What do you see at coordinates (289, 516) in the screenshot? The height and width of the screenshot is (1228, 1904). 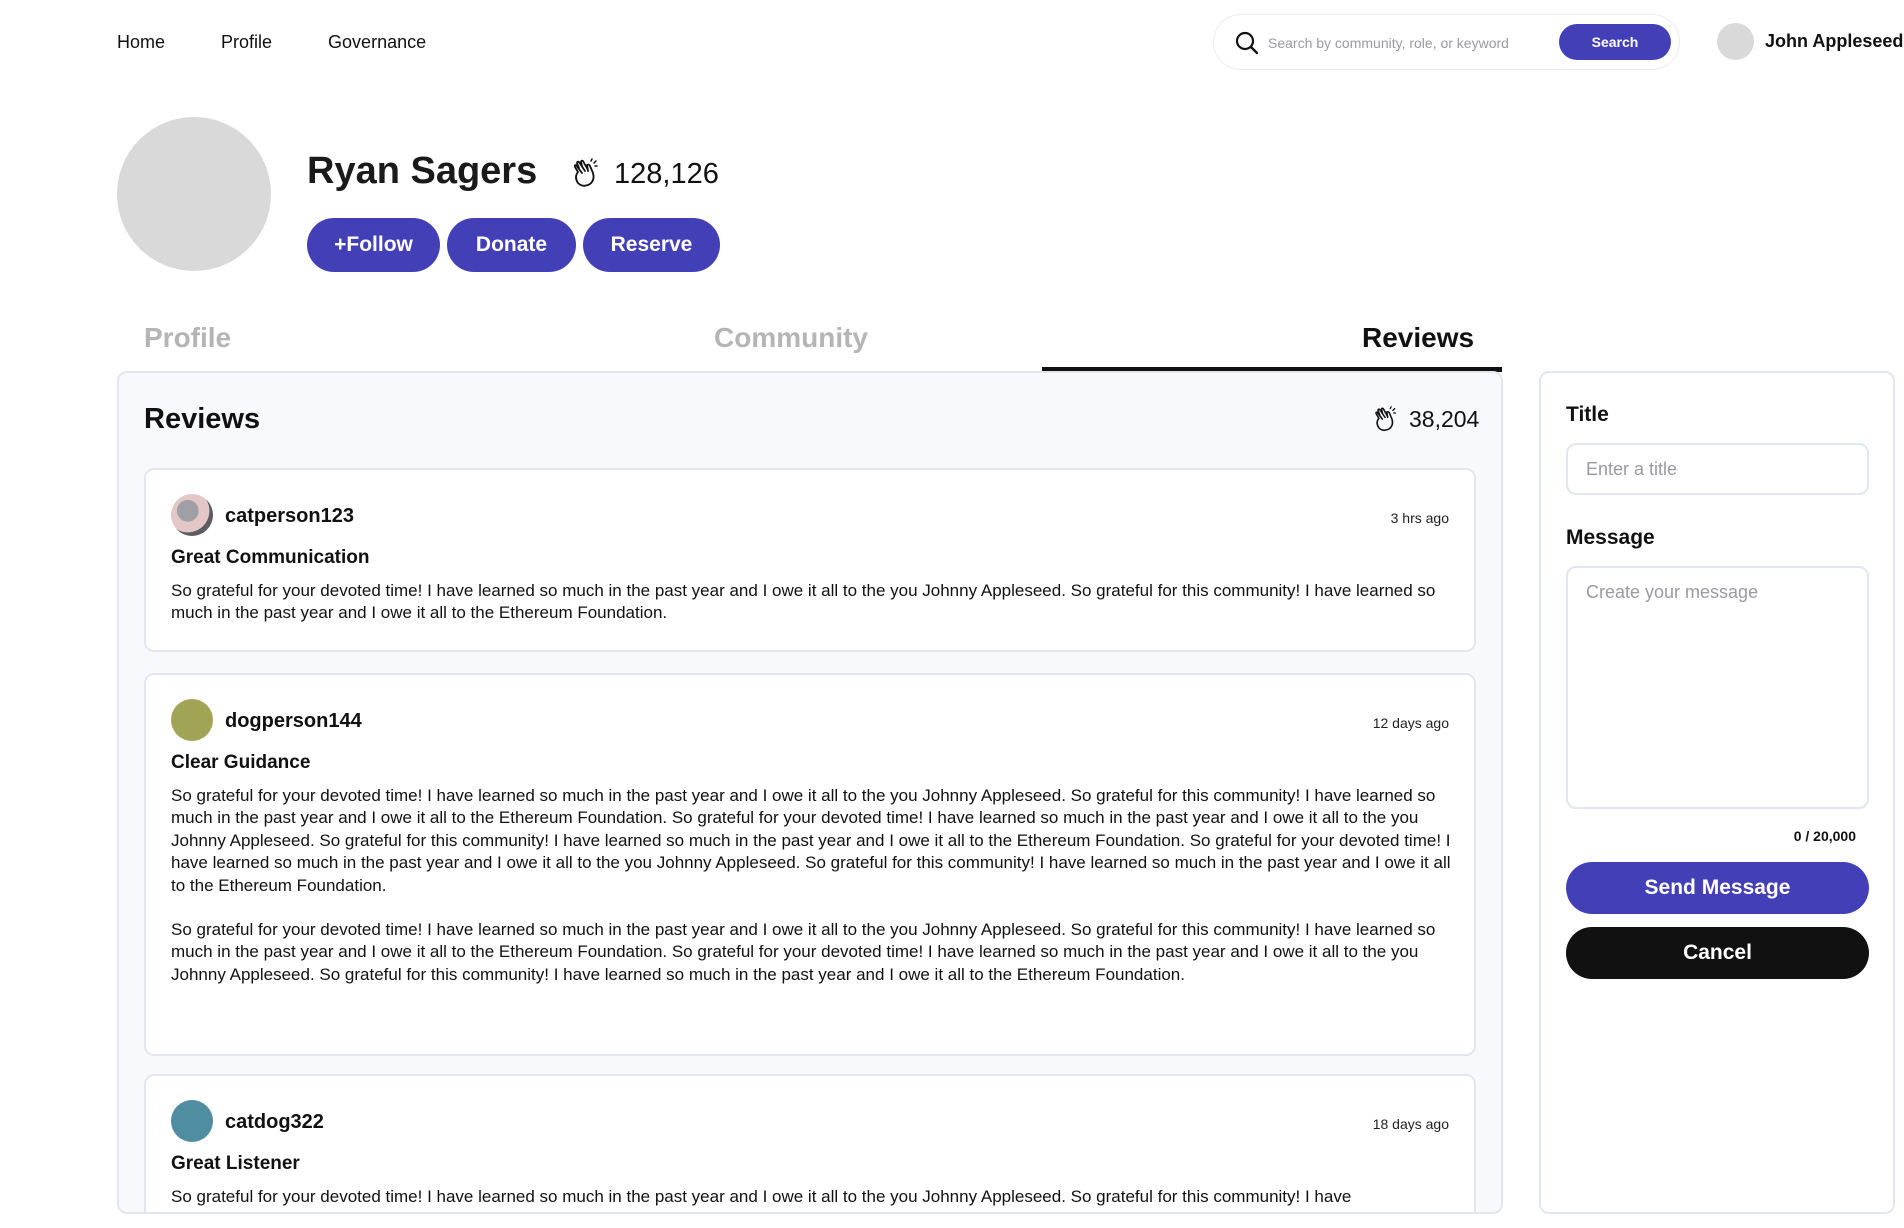 I see `reviewer-username: catperson123` at bounding box center [289, 516].